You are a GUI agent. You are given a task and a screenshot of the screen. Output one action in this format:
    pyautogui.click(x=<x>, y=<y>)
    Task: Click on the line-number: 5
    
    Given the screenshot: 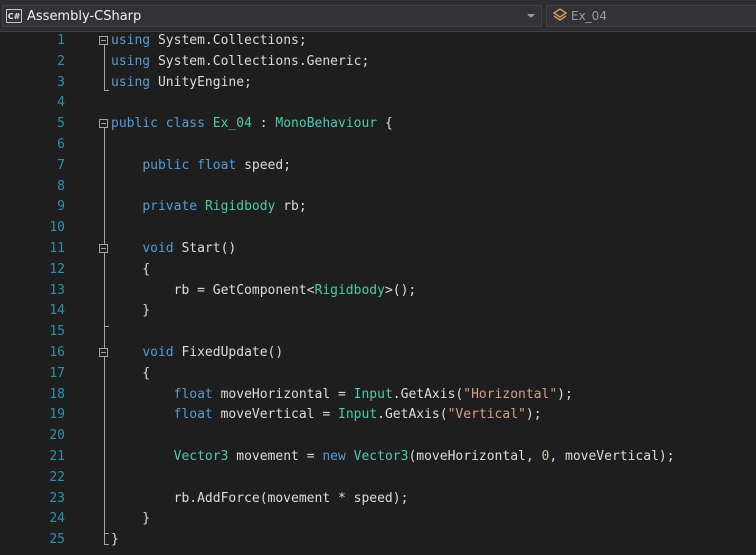 What is the action you would take?
    pyautogui.click(x=61, y=124)
    